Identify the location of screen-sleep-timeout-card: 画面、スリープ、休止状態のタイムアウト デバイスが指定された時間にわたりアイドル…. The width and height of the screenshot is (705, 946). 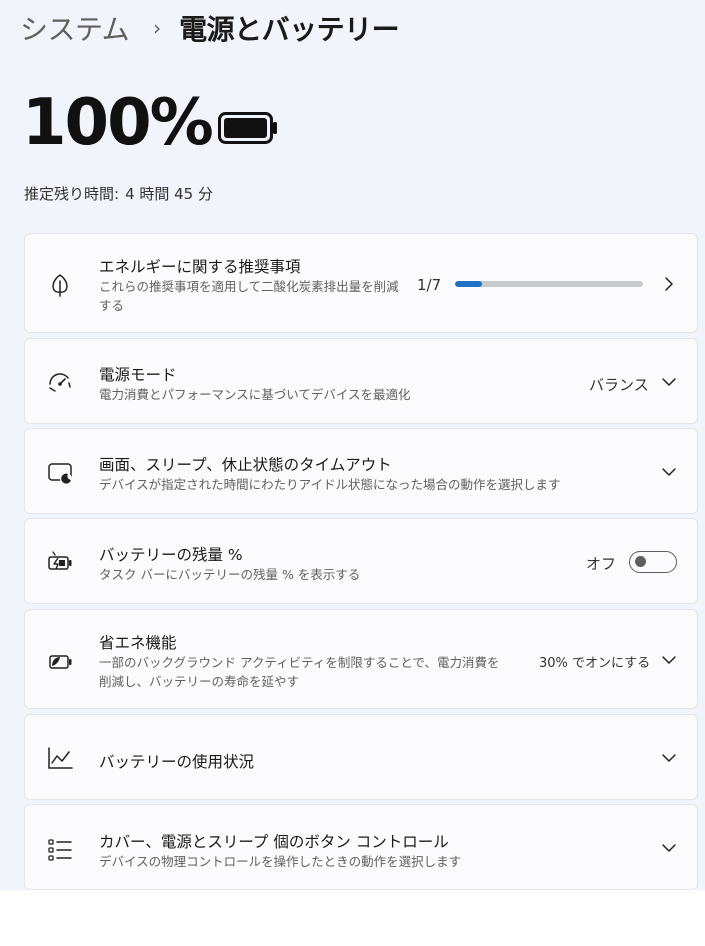
(361, 471).